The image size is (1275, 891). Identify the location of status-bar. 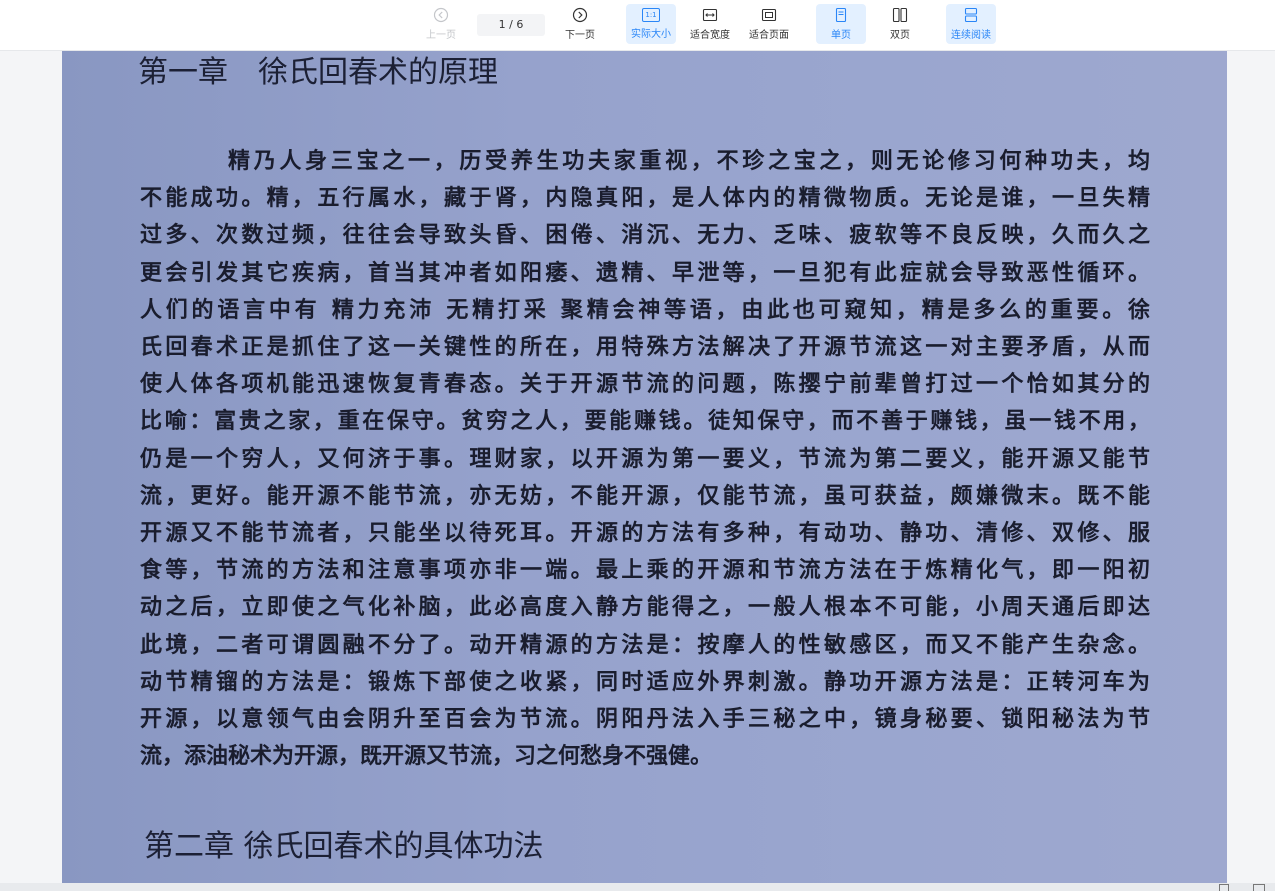
(637, 887).